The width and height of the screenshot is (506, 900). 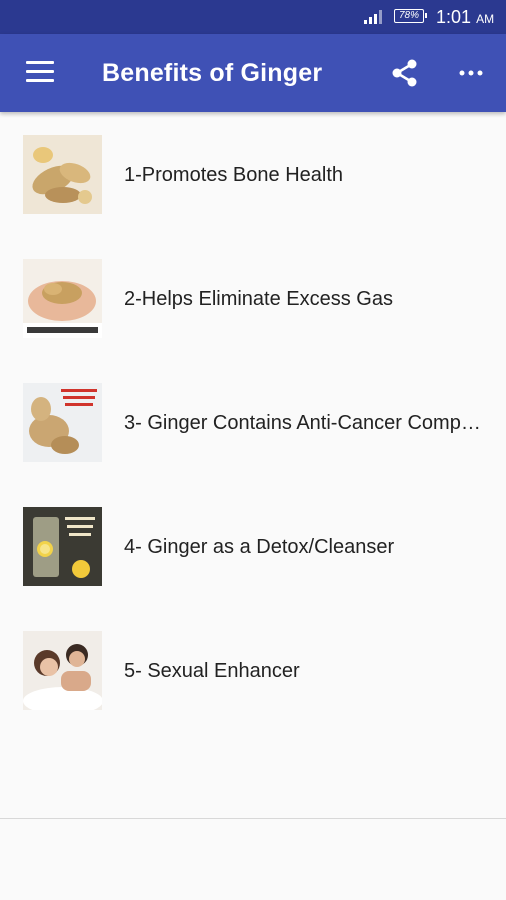 I want to click on clock: 1:01 AM, so click(x=465, y=17).